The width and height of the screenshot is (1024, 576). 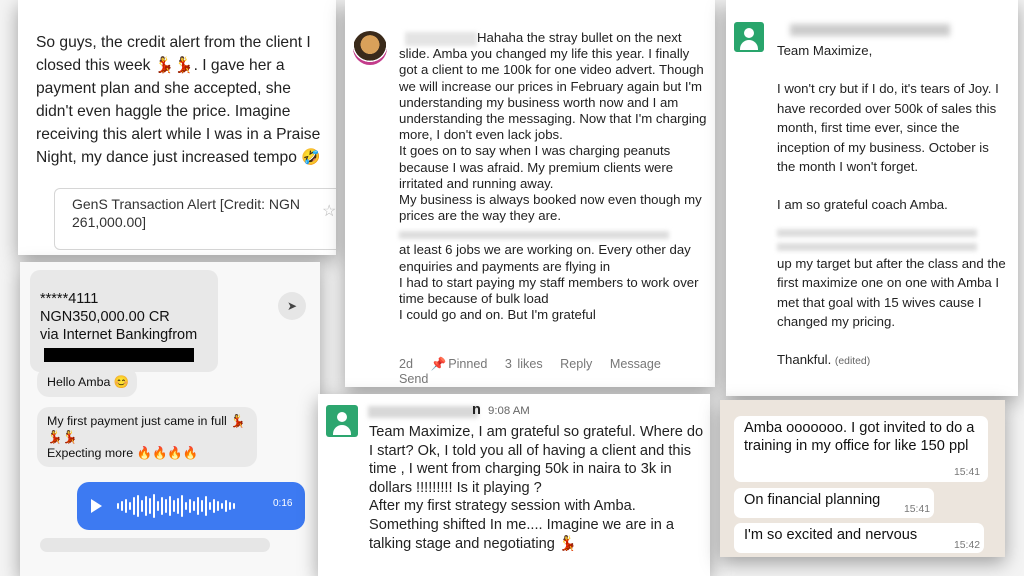 What do you see at coordinates (812, 500) in the screenshot?
I see `chat-text: On financial planning` at bounding box center [812, 500].